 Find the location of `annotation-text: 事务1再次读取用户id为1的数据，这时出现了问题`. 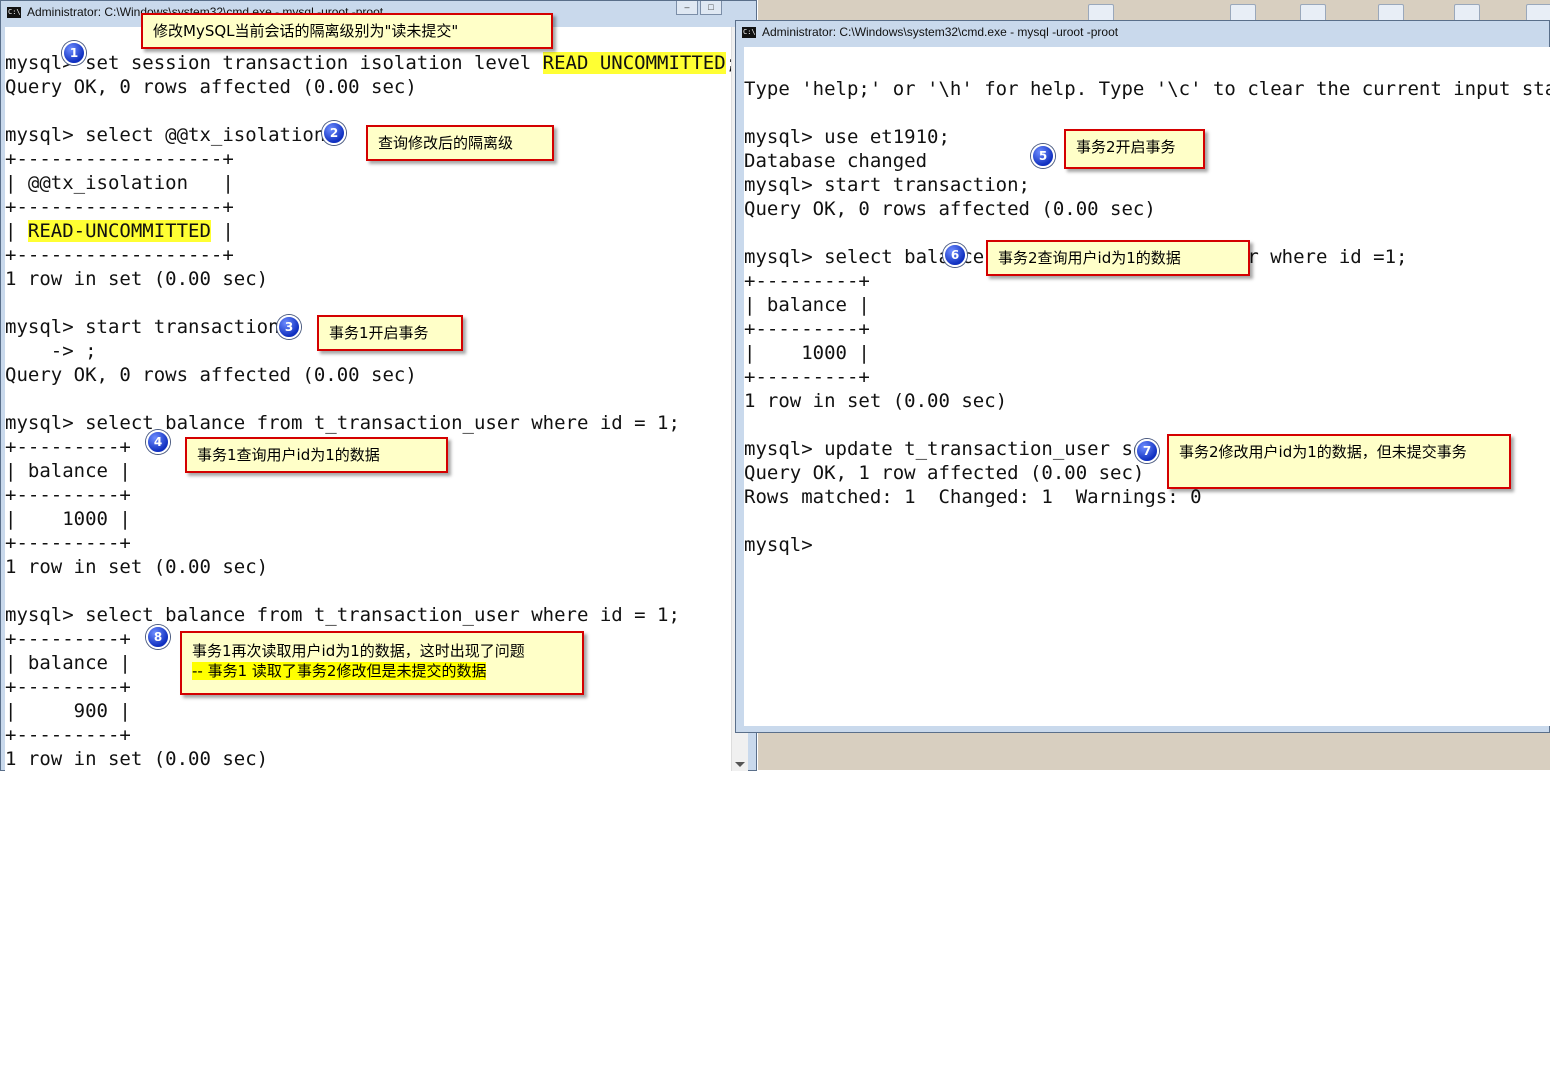

annotation-text: 事务1再次读取用户id为1的数据，这时出现了问题 is located at coordinates (358, 651).